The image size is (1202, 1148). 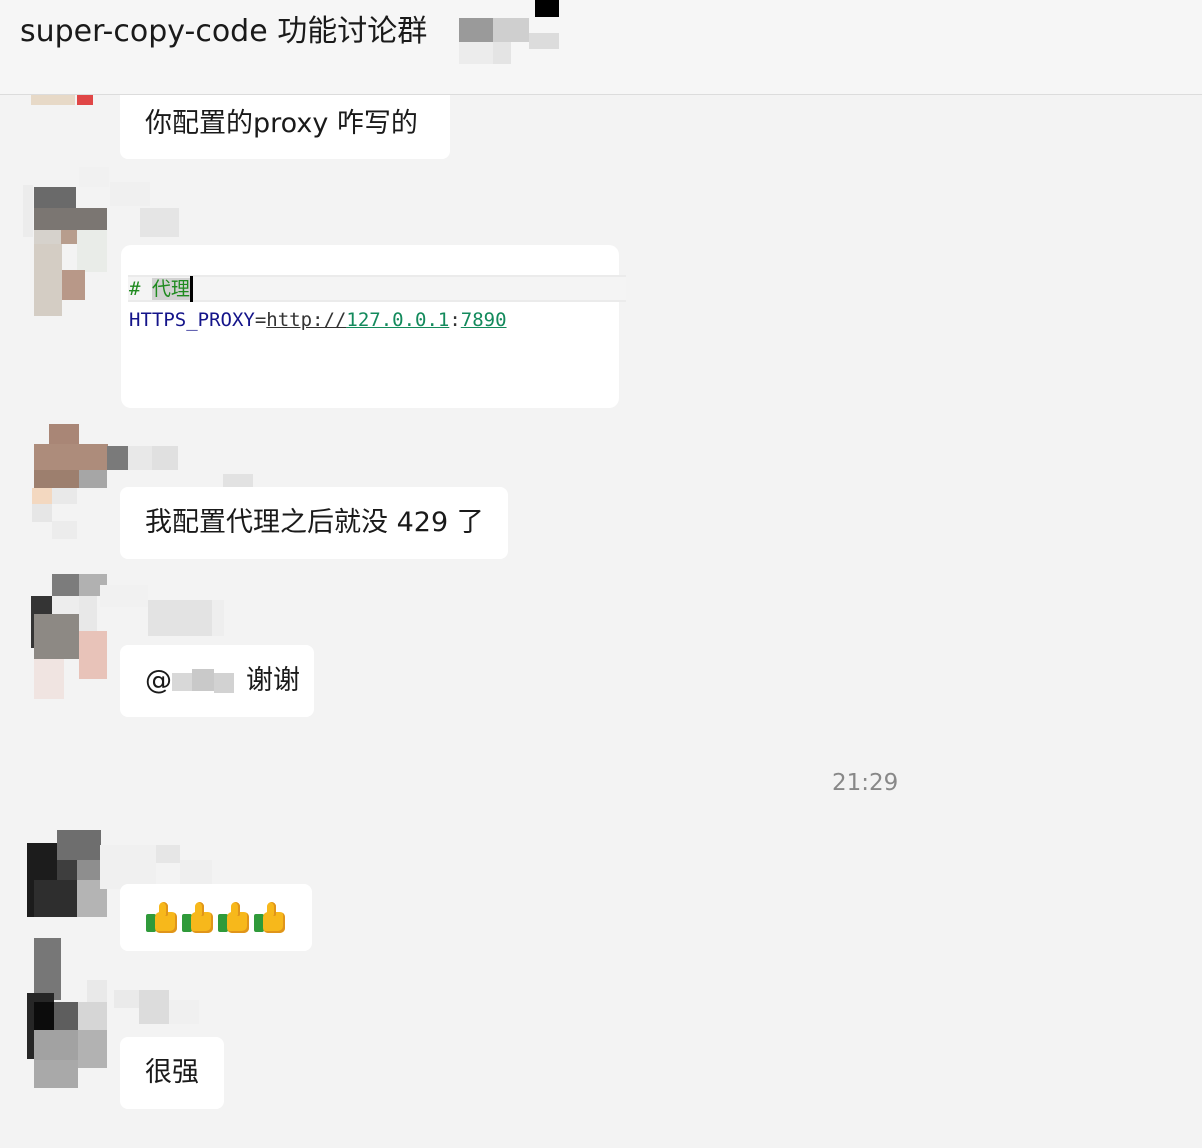 What do you see at coordinates (273, 680) in the screenshot?
I see `thanks-text: 谢谢` at bounding box center [273, 680].